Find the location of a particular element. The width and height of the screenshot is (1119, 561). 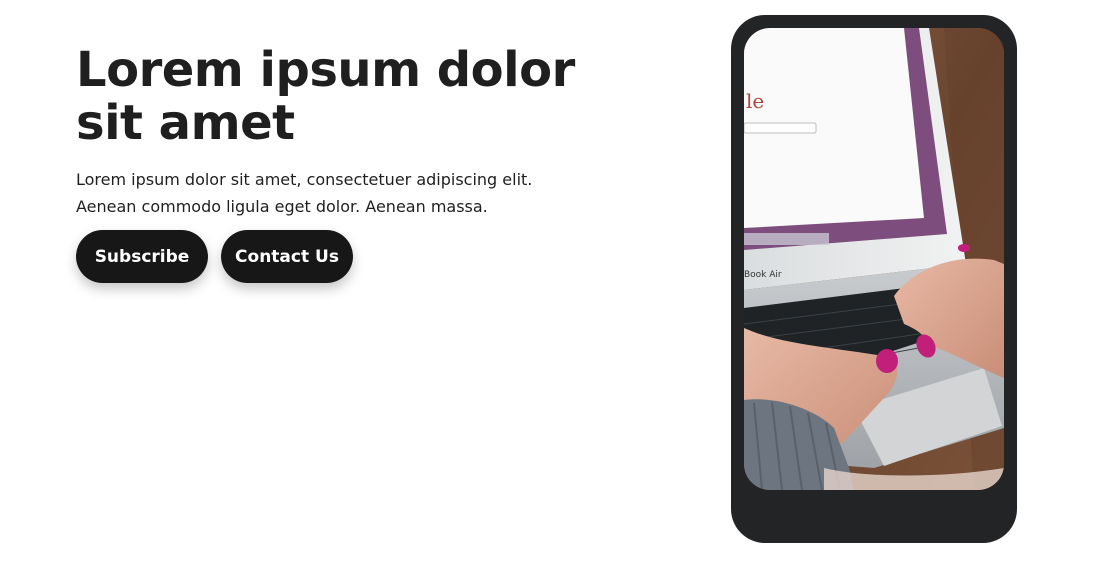

subscribe-button: Subscribe is located at coordinates (142, 256).